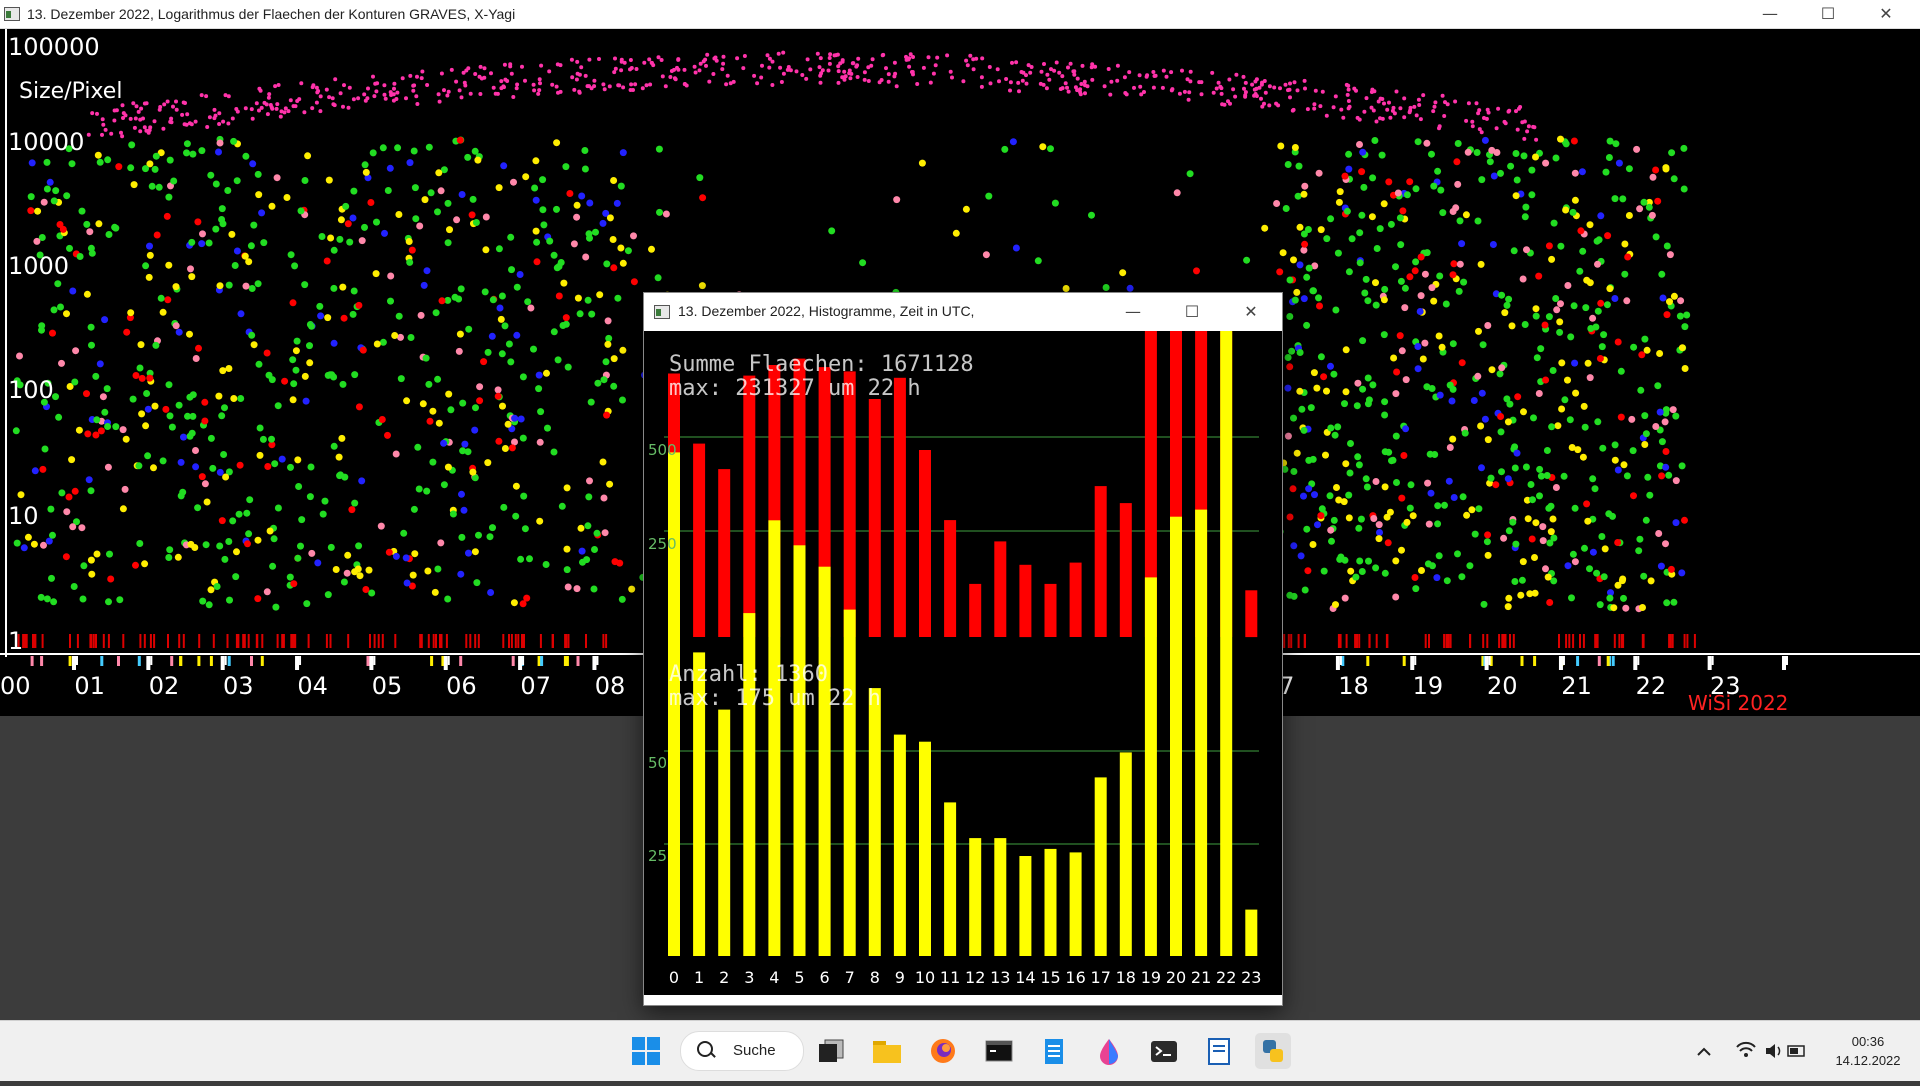  What do you see at coordinates (1273, 1051) in the screenshot?
I see `python-button` at bounding box center [1273, 1051].